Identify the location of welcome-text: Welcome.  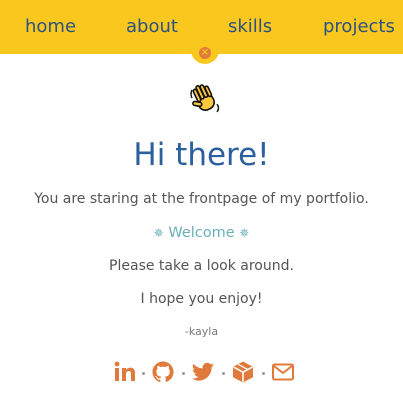
(201, 233).